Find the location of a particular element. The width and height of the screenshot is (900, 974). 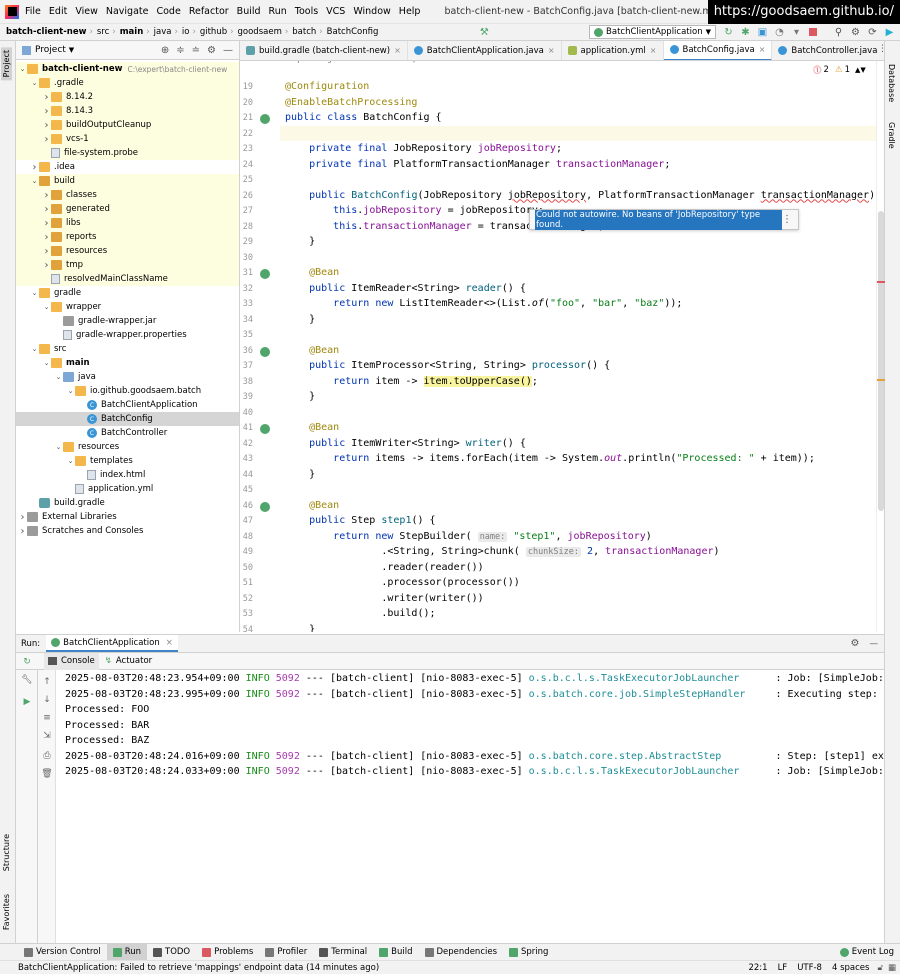

structure-tool-button: Structure is located at coordinates (6, 852).